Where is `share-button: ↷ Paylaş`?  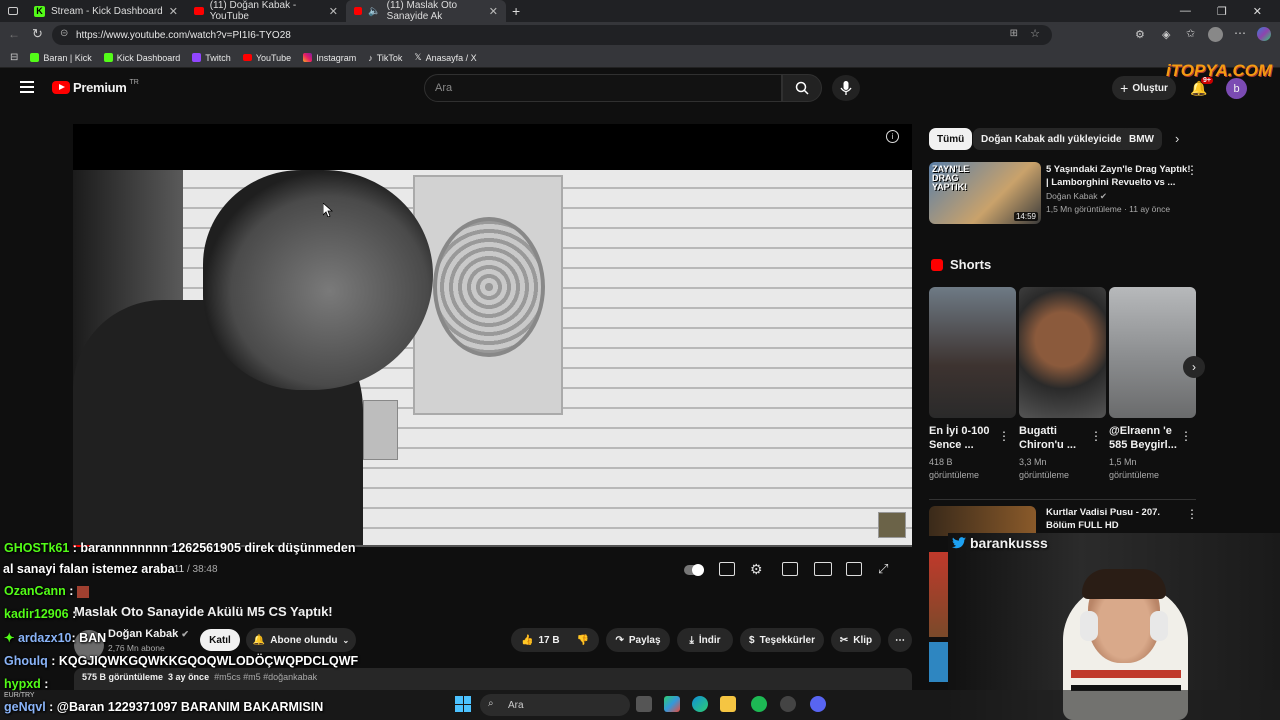
share-button: ↷ Paylaş is located at coordinates (638, 640).